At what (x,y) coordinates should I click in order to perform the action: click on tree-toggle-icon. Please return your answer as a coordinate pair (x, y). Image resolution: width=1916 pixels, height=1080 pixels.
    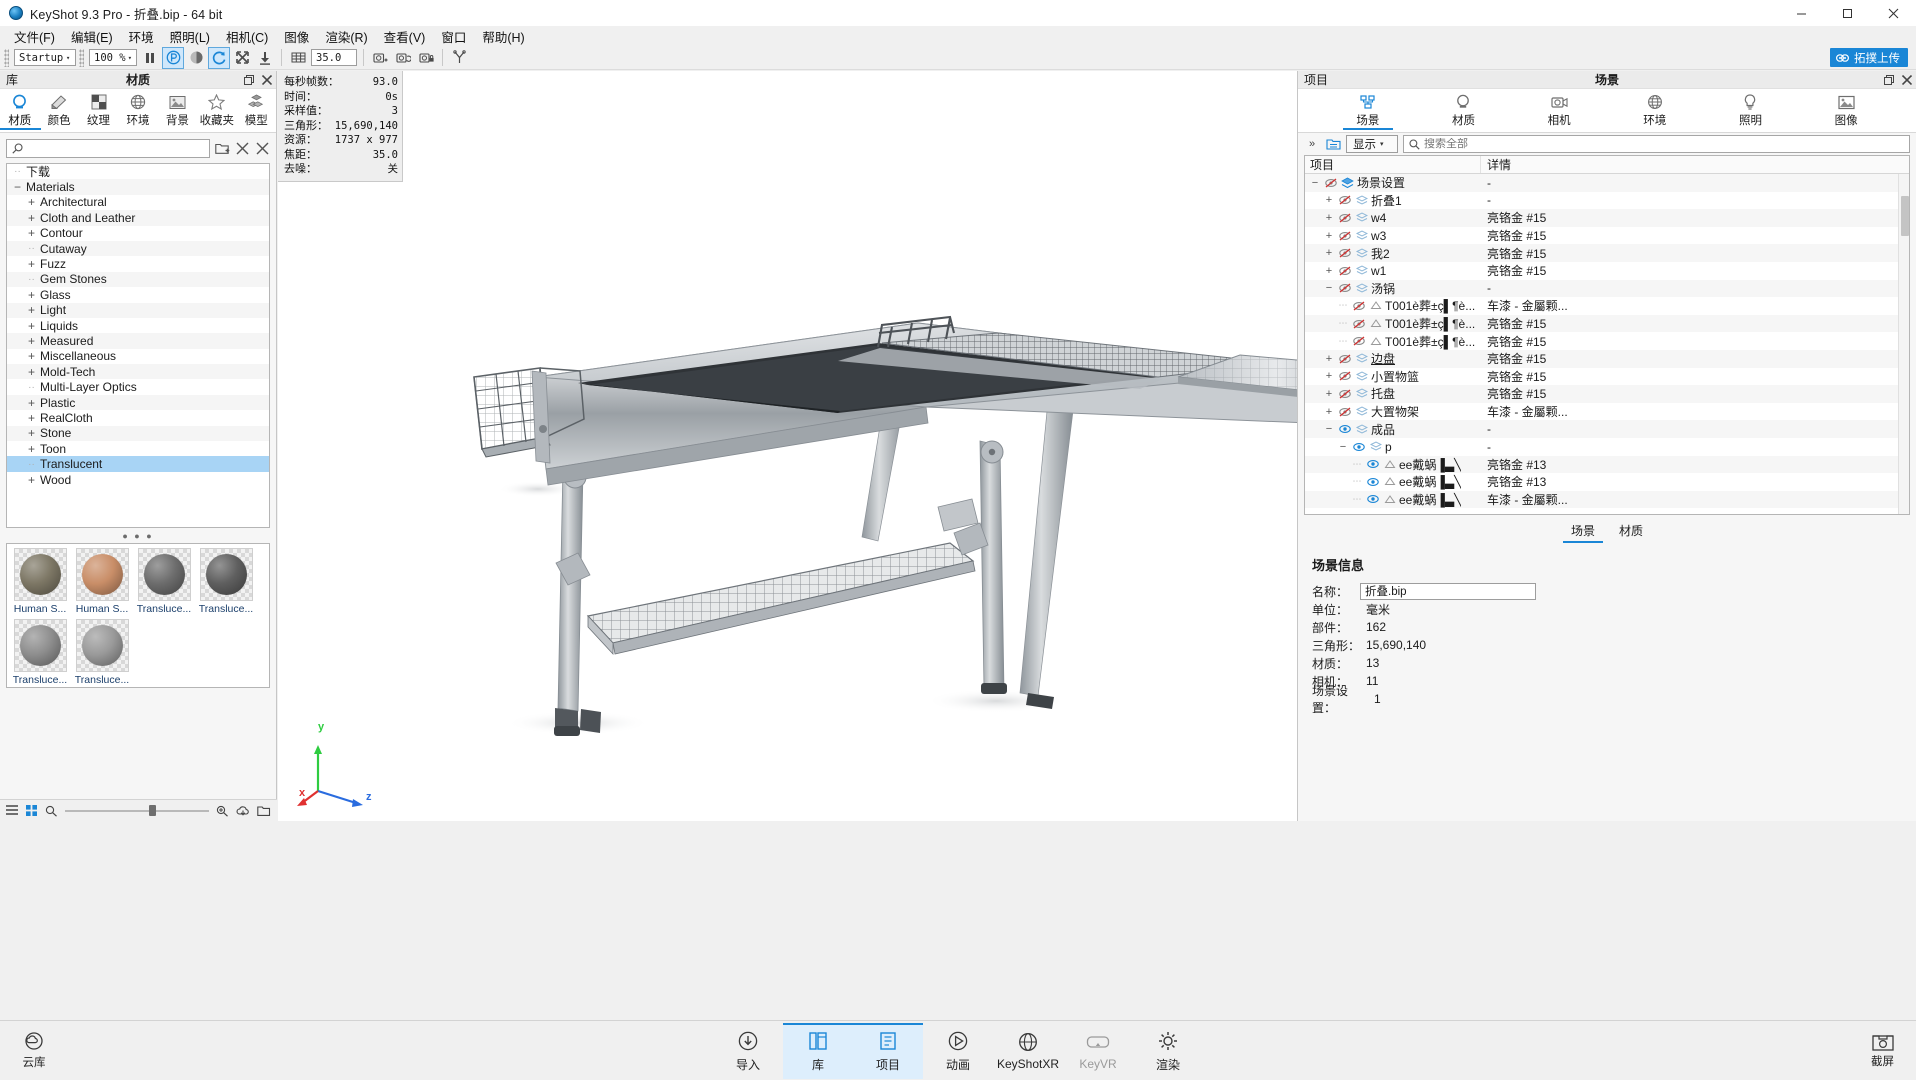
    Looking at the image, I should click on (1333, 144).